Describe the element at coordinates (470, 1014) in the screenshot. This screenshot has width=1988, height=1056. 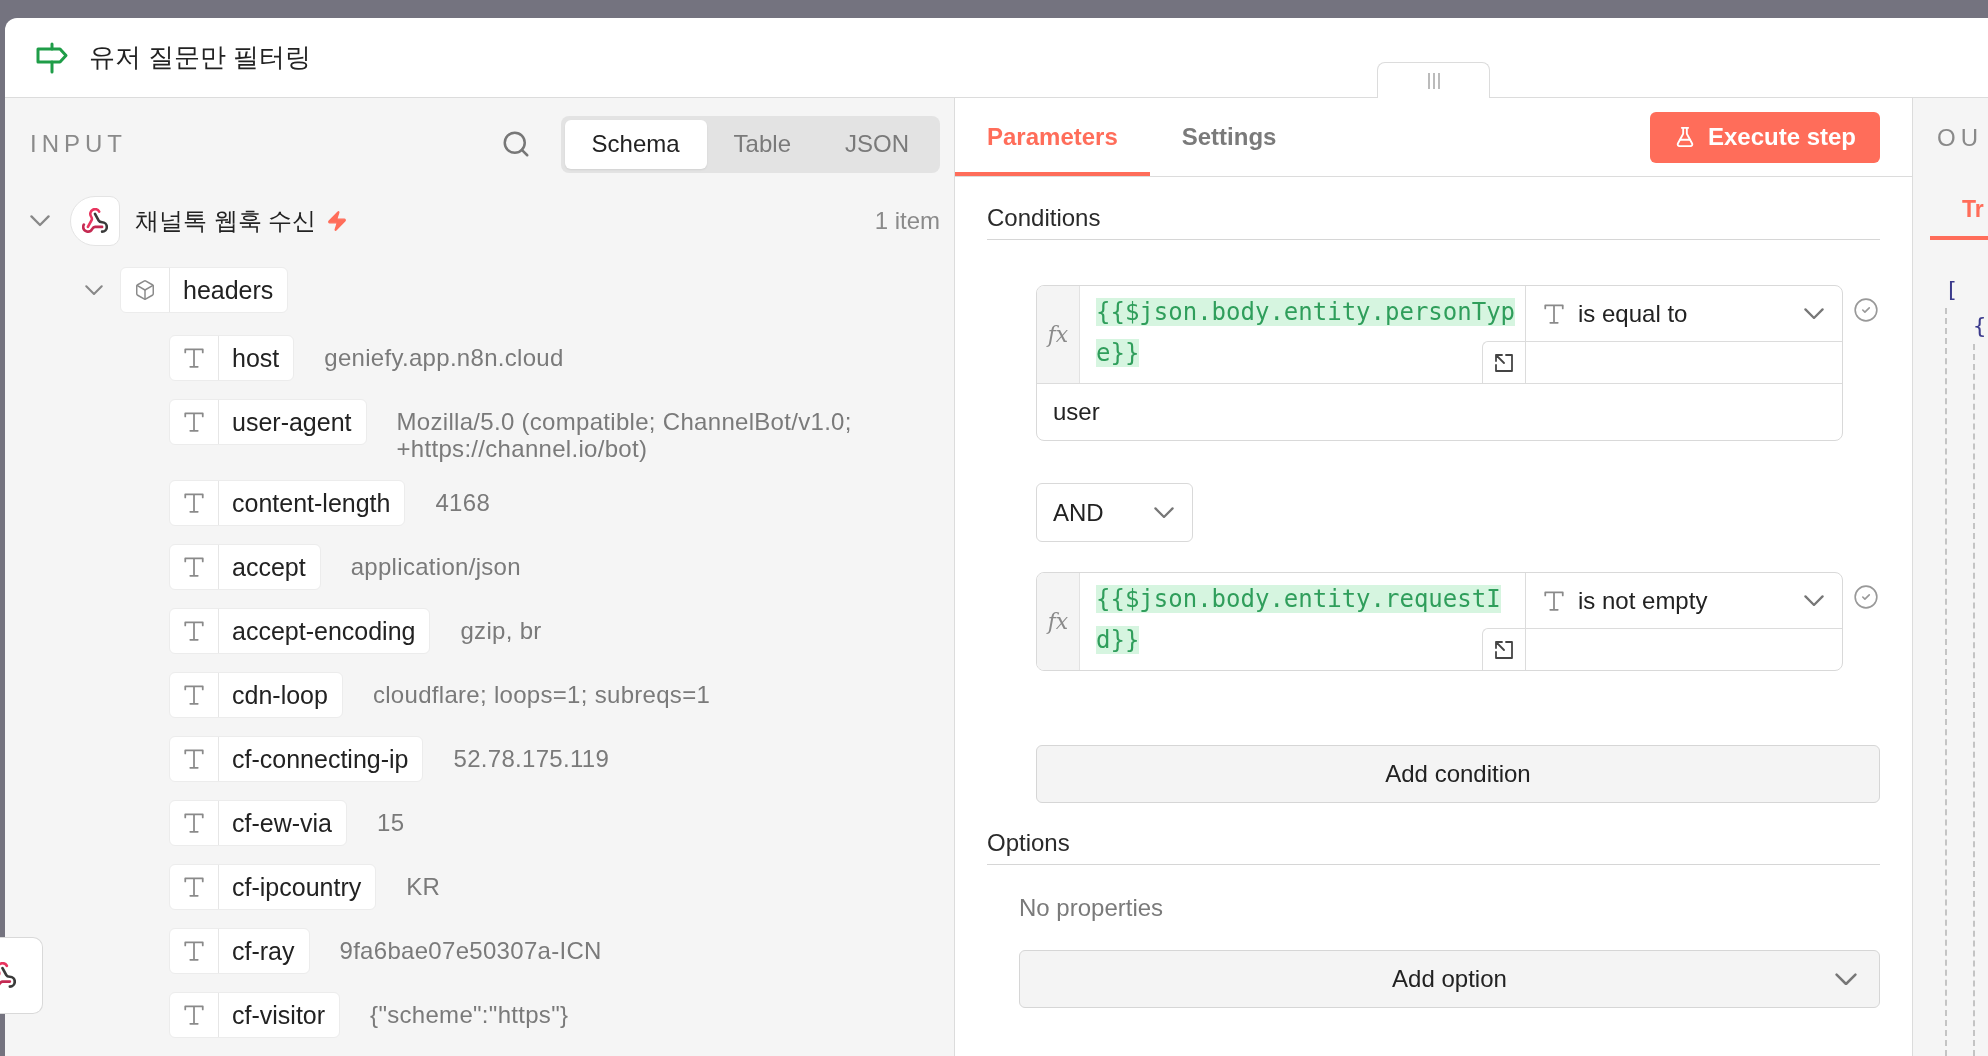
I see `field-value: {"scheme":"https"}` at that location.